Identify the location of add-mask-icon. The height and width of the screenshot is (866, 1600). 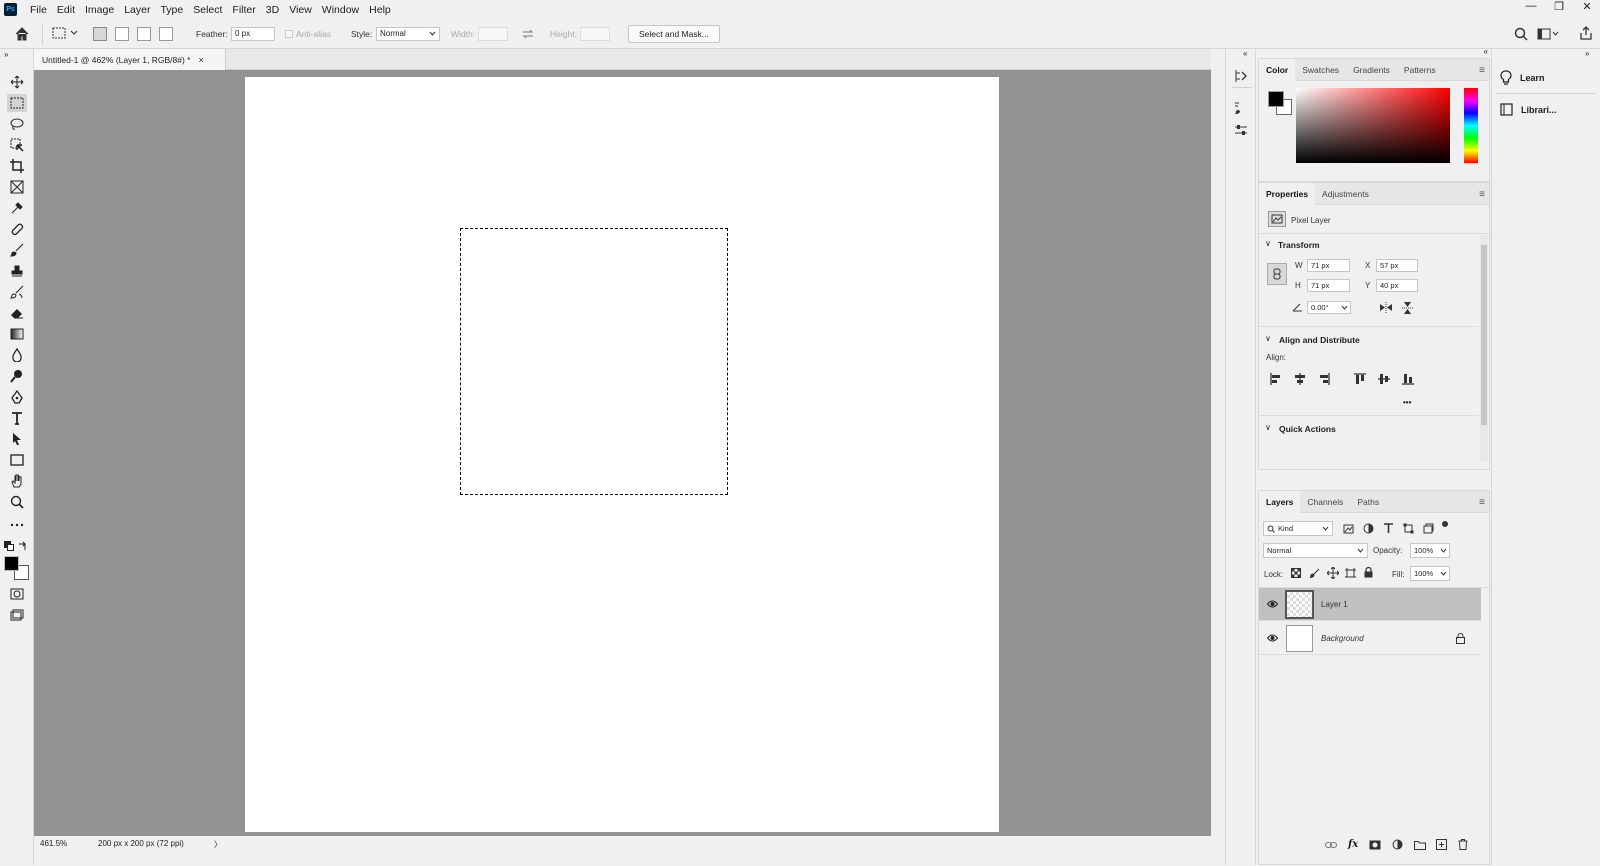
(1375, 845).